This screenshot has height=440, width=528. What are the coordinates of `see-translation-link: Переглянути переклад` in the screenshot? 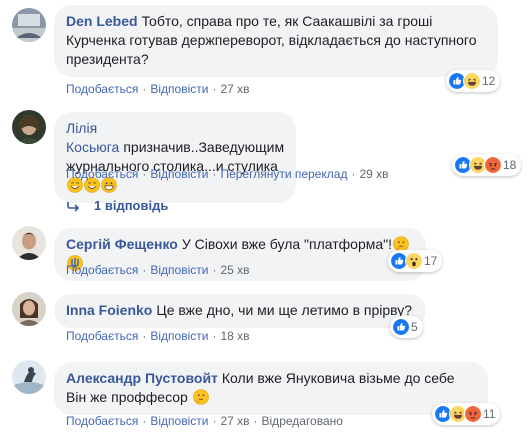 It's located at (283, 174).